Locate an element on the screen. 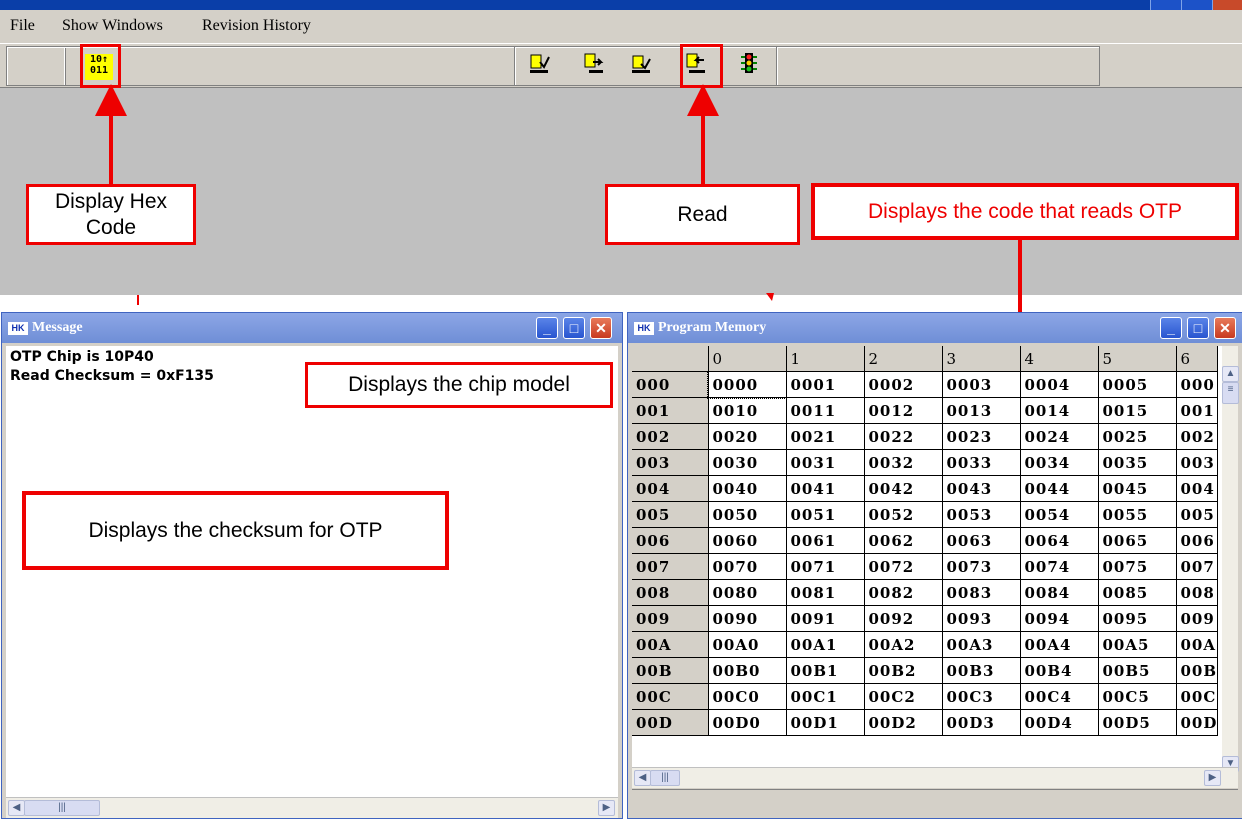 Image resolution: width=1242 pixels, height=819 pixels. memory-cell: 0093 is located at coordinates (981, 618).